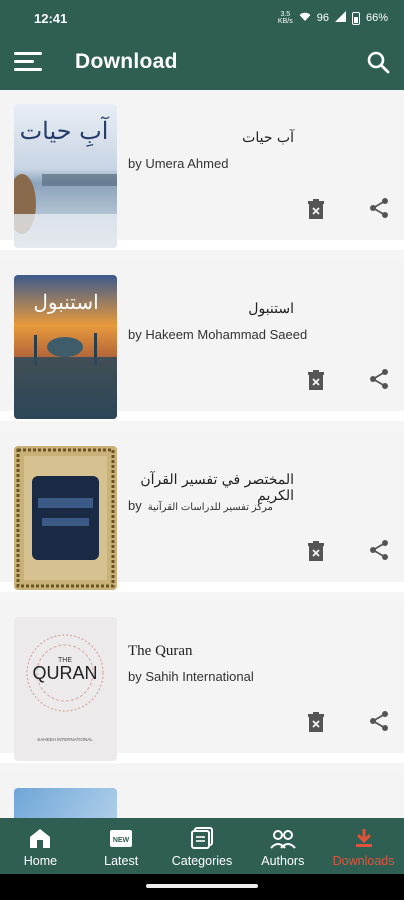  I want to click on book-title: آب حیات, so click(268, 138).